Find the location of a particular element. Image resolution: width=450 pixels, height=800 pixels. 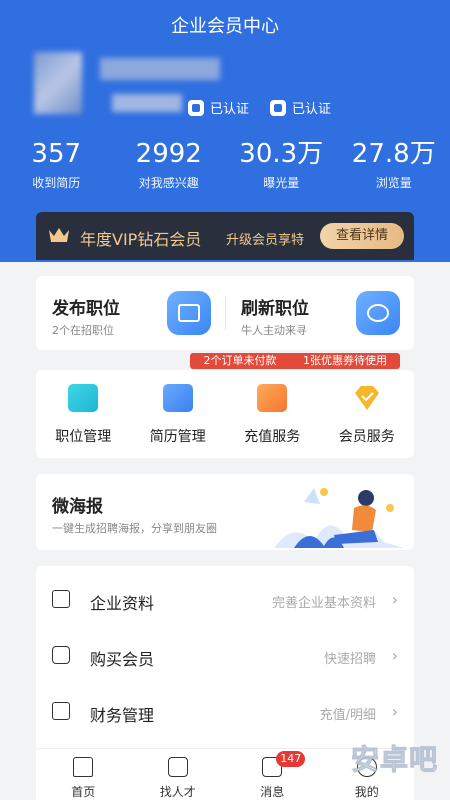

unpaid-orders-tag: 2个订单未付款 is located at coordinates (240, 361).